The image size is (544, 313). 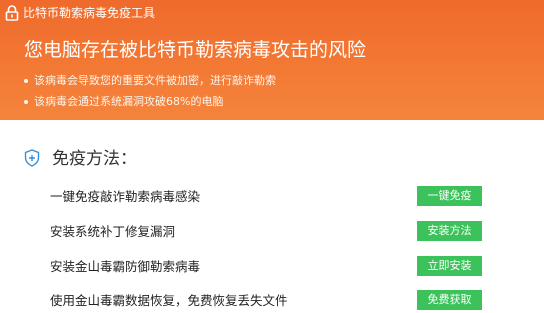 What do you see at coordinates (270, 267) in the screenshot?
I see `method-row: 安装金山毒霸防御勒索病毒 立即安装` at bounding box center [270, 267].